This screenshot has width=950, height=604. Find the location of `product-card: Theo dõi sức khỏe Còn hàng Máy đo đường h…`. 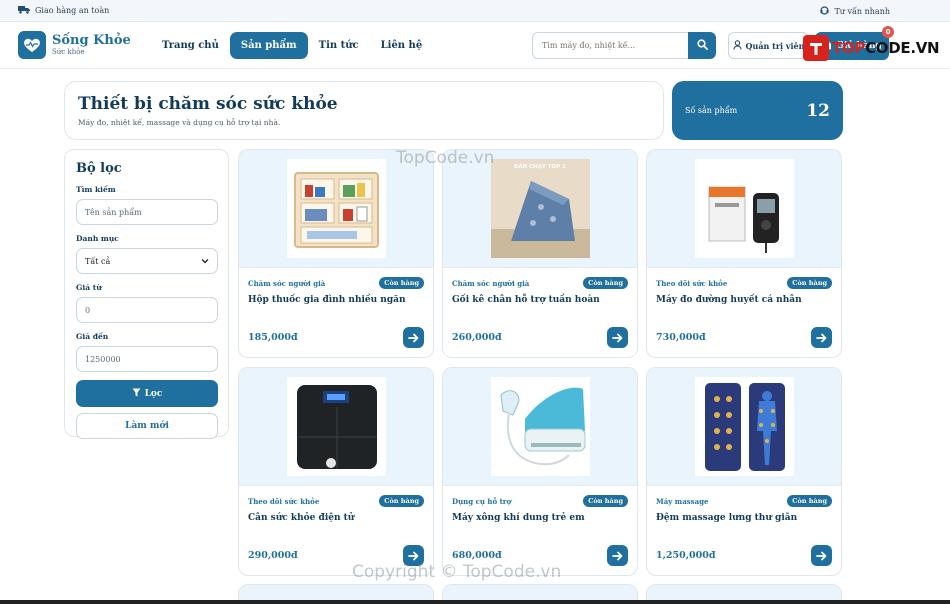

product-card: Theo dõi sức khỏe Còn hàng Máy đo đường h… is located at coordinates (744, 253).